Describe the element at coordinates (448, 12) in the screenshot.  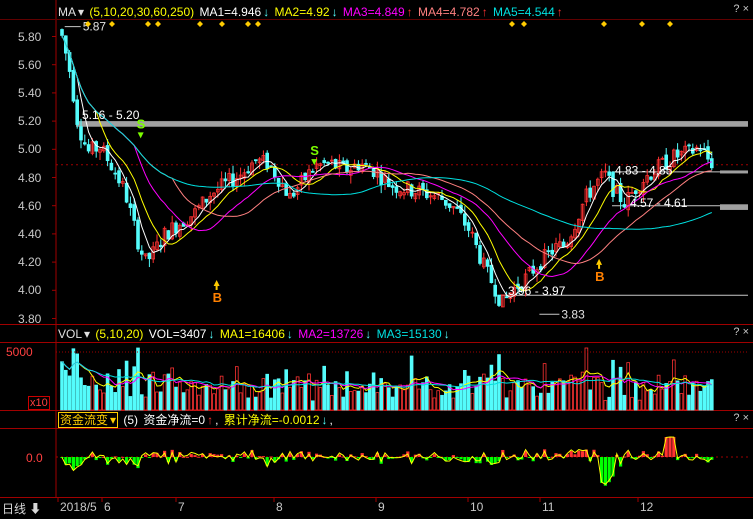
I see `ma4-value: MA4=4.782` at that location.